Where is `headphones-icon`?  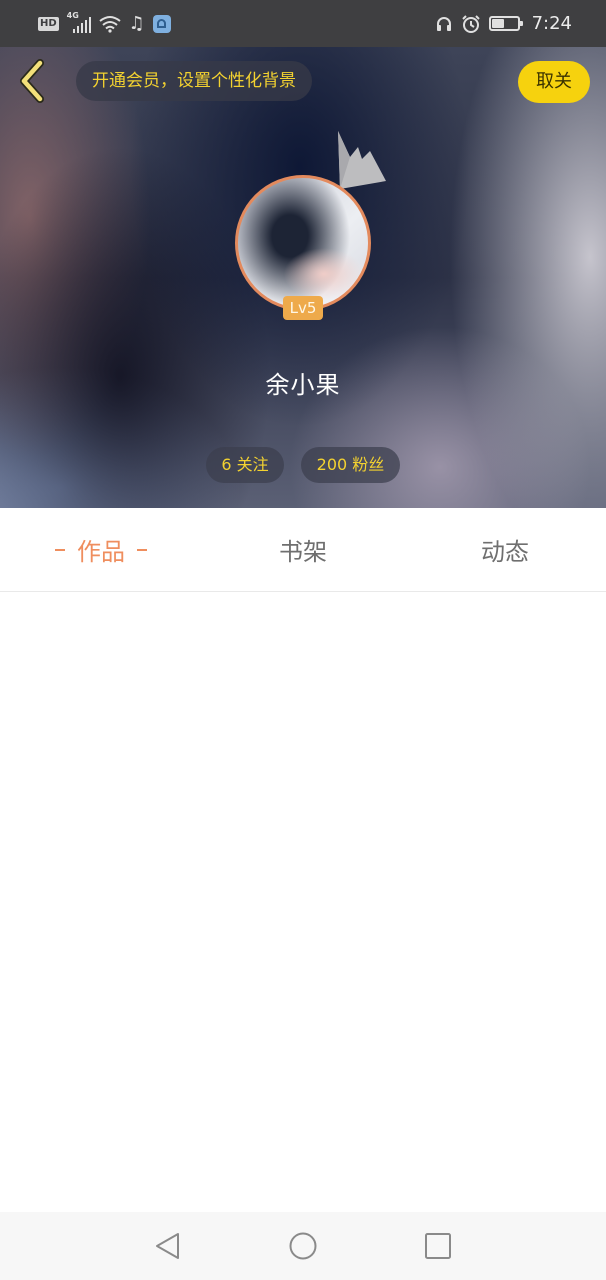 headphones-icon is located at coordinates (443, 23).